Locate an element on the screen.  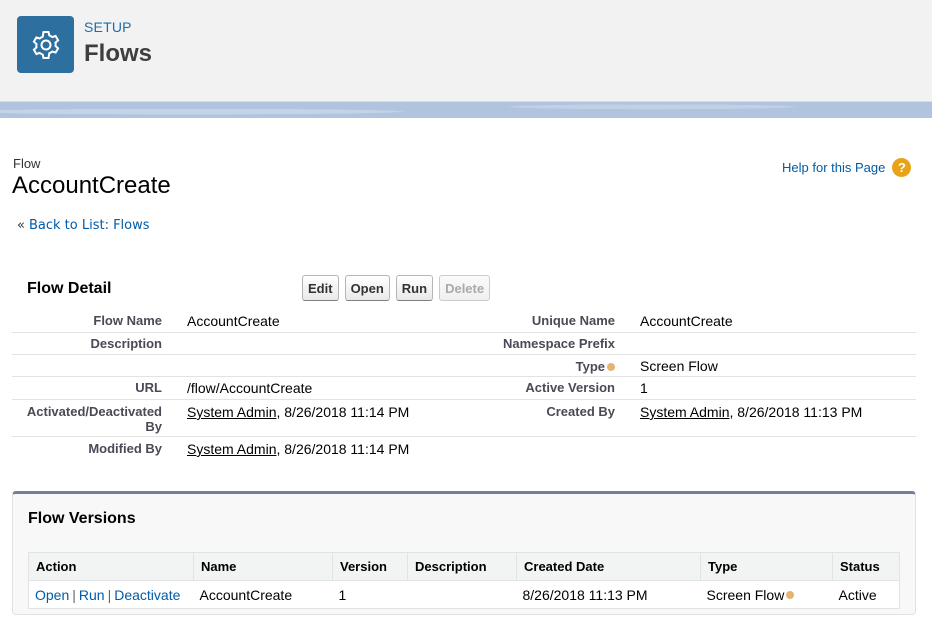
help-question-icon: ? is located at coordinates (902, 167).